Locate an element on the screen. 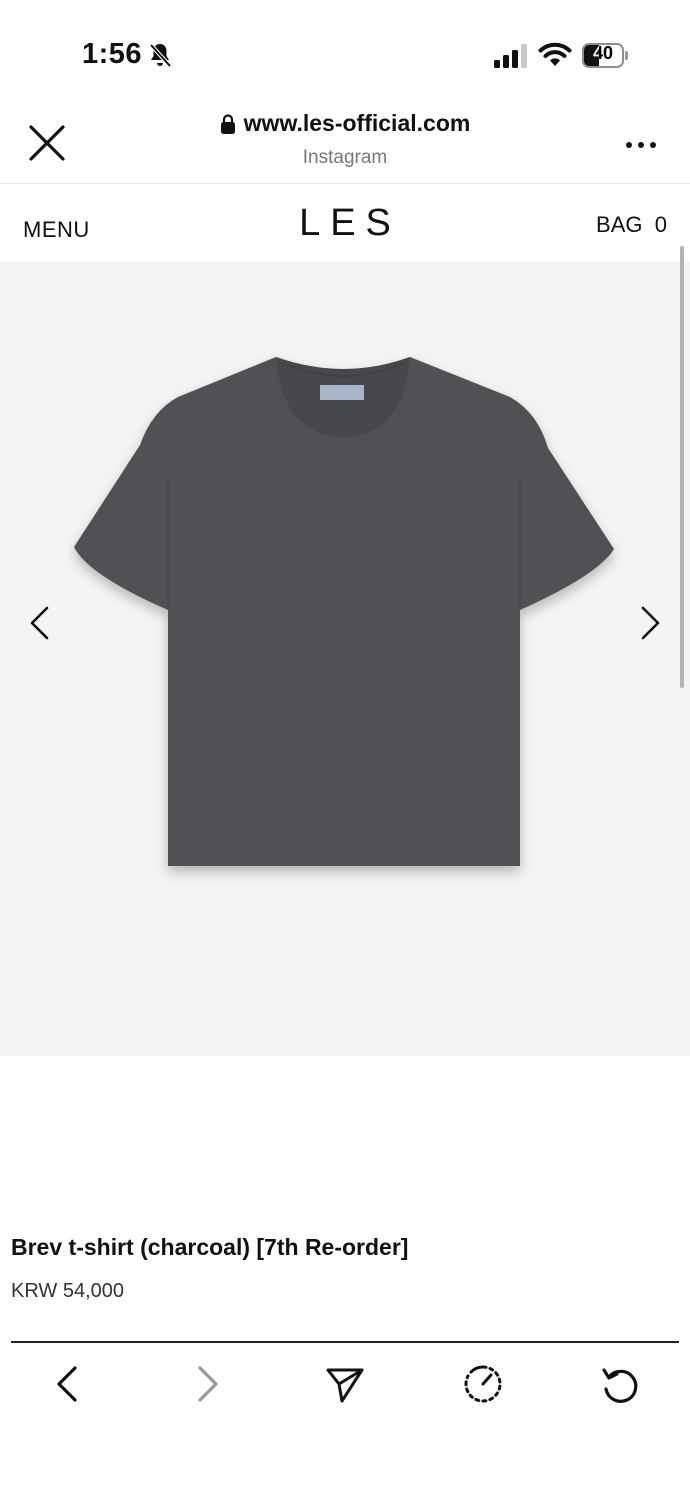 This screenshot has width=690, height=1500. wifi-icon is located at coordinates (555, 54).